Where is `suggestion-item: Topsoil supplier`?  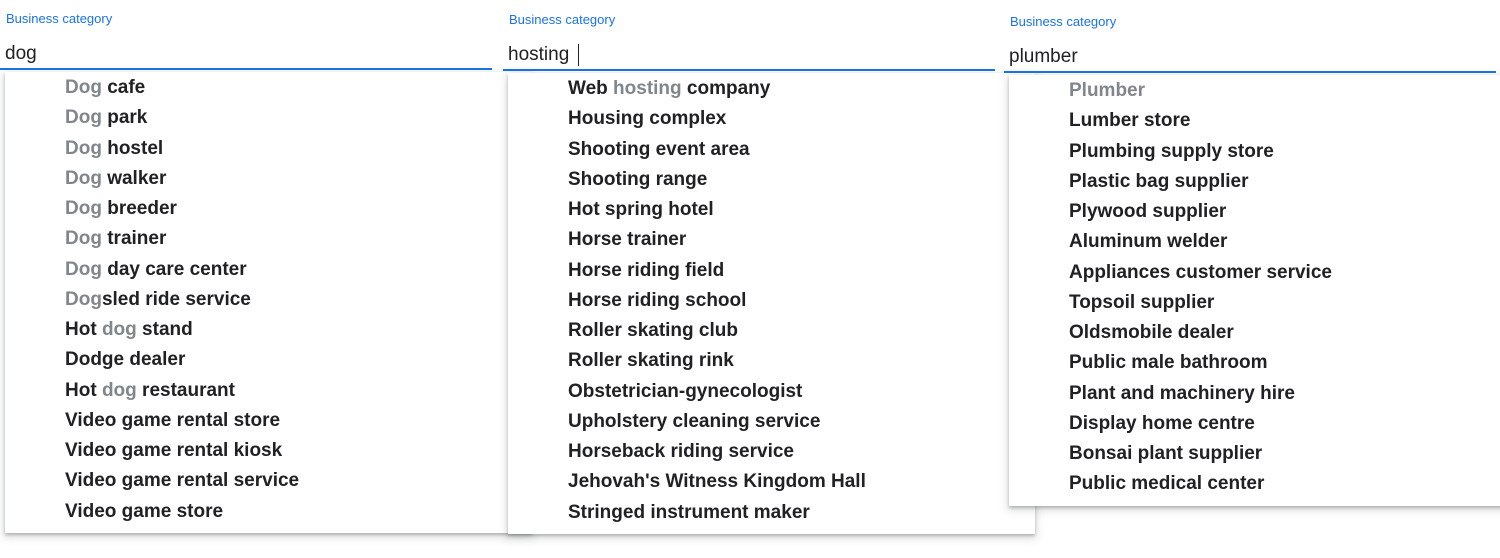 suggestion-item: Topsoil supplier is located at coordinates (1274, 303).